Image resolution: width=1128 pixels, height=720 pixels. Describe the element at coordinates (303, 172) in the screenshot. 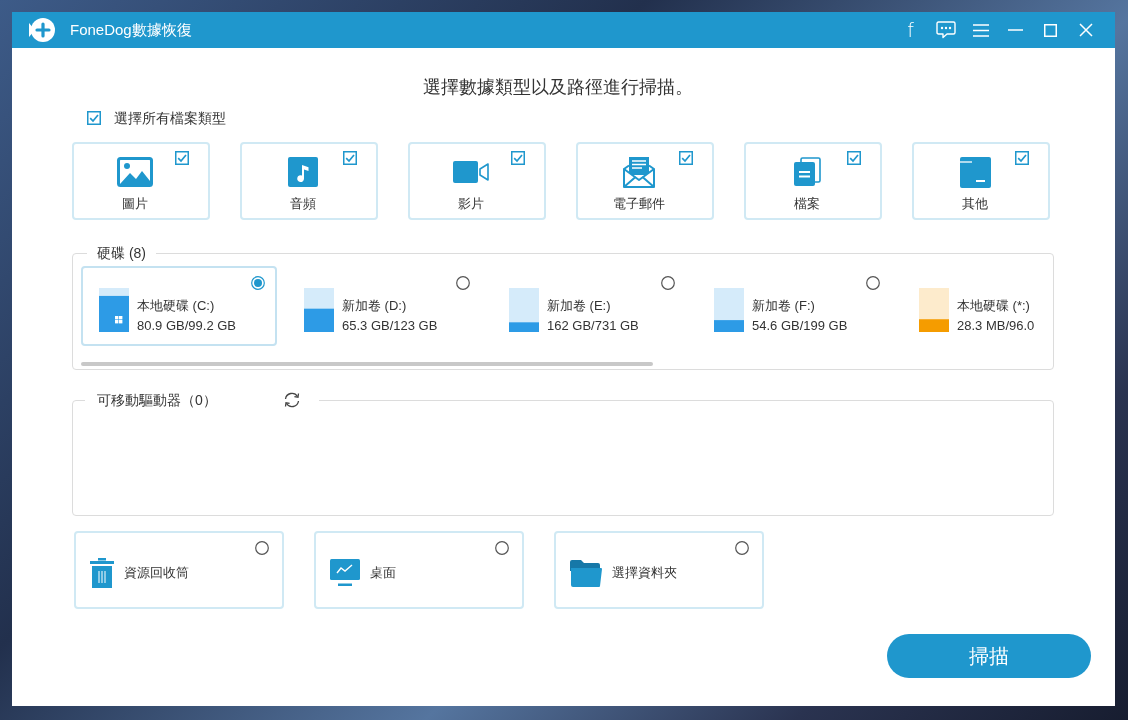

I see `music-note-icon` at that location.